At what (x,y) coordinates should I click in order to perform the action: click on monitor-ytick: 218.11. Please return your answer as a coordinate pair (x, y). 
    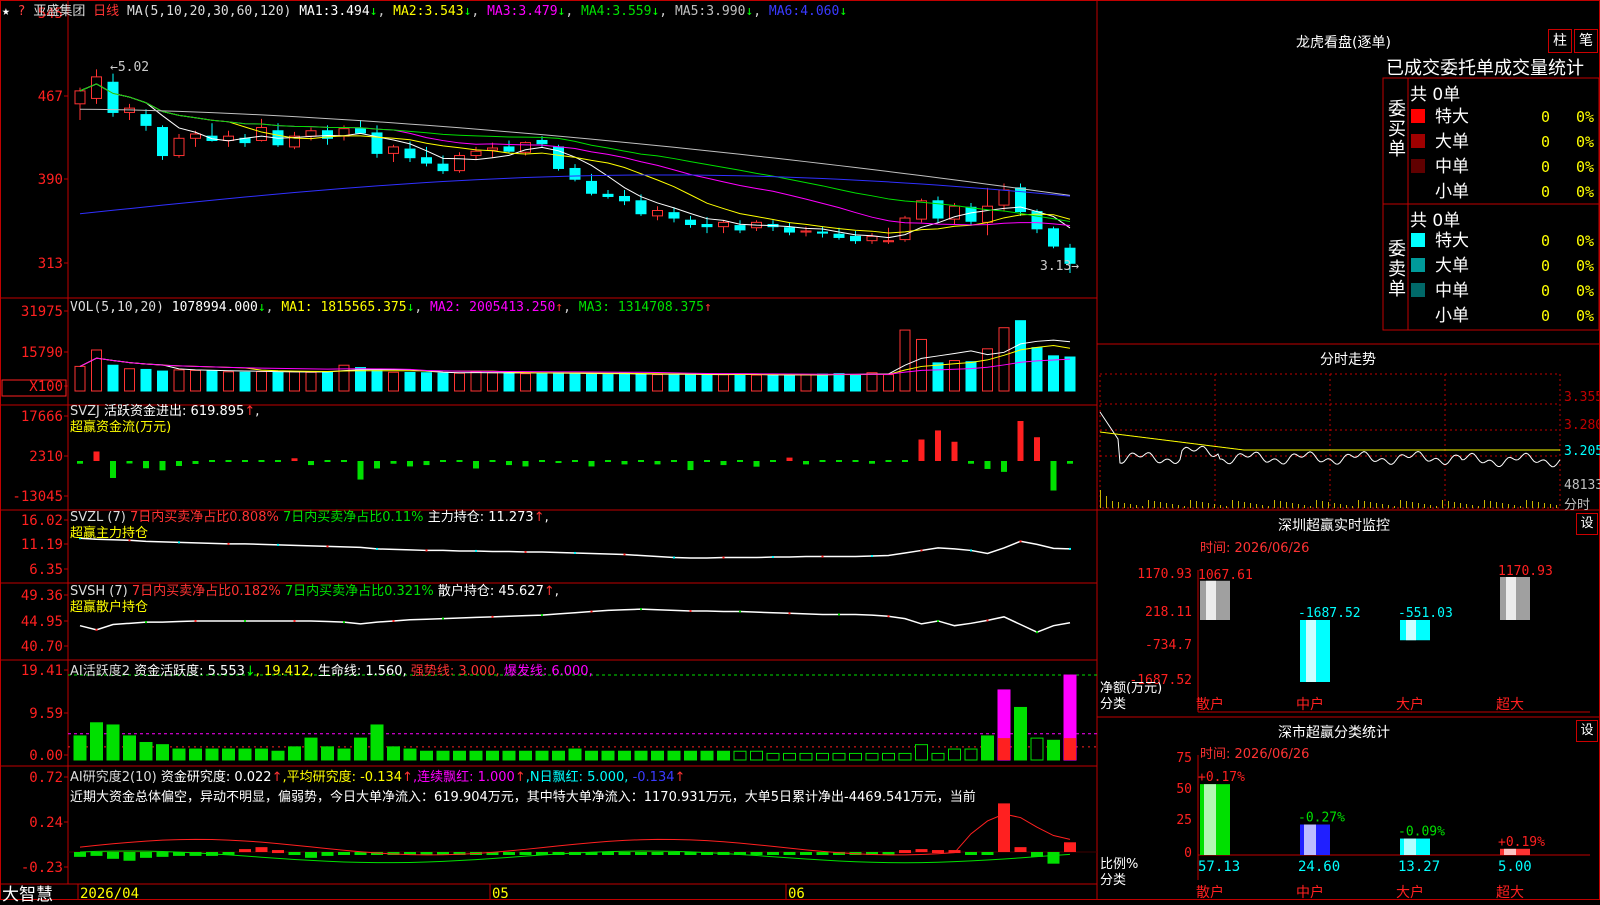
    Looking at the image, I should click on (1168, 612).